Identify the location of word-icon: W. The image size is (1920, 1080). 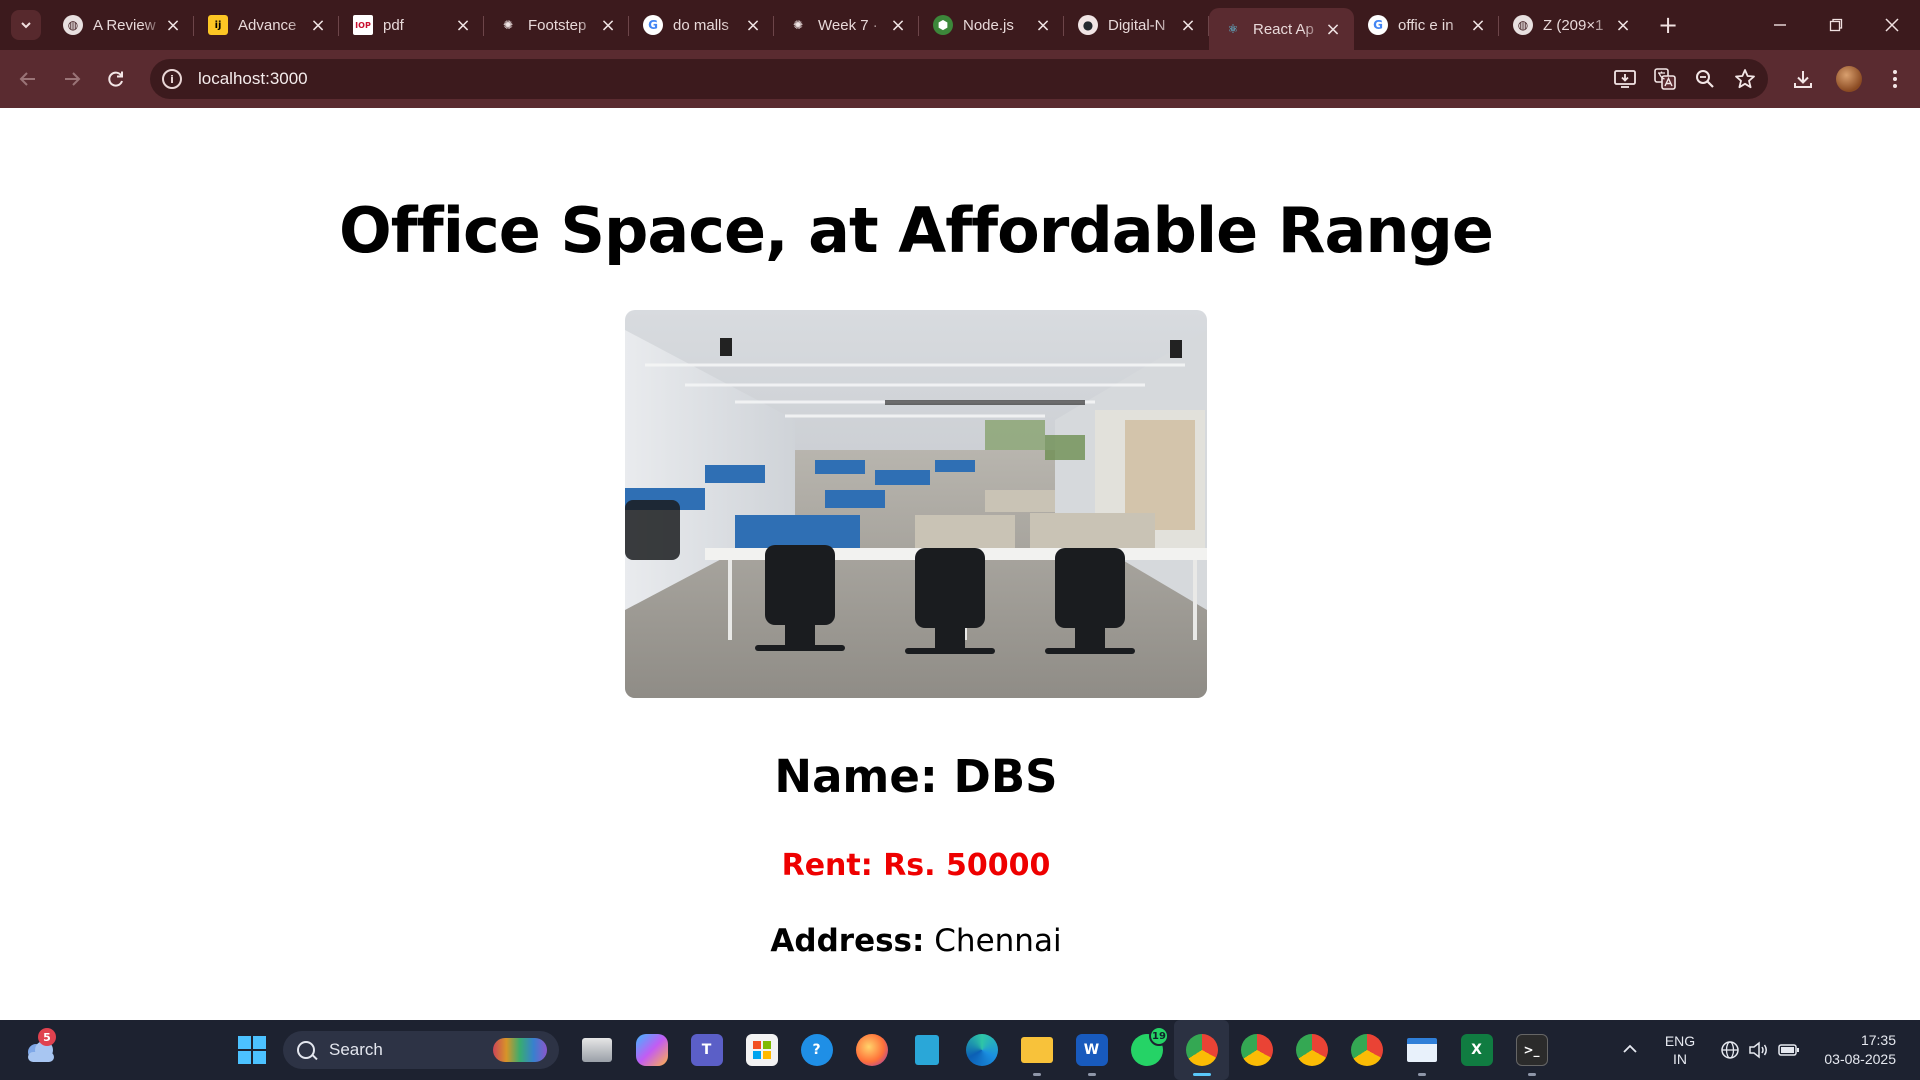
(1091, 1050).